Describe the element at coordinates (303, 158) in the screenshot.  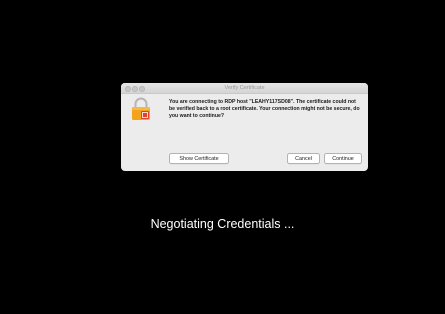
I see `cancel-button: Cancel` at that location.